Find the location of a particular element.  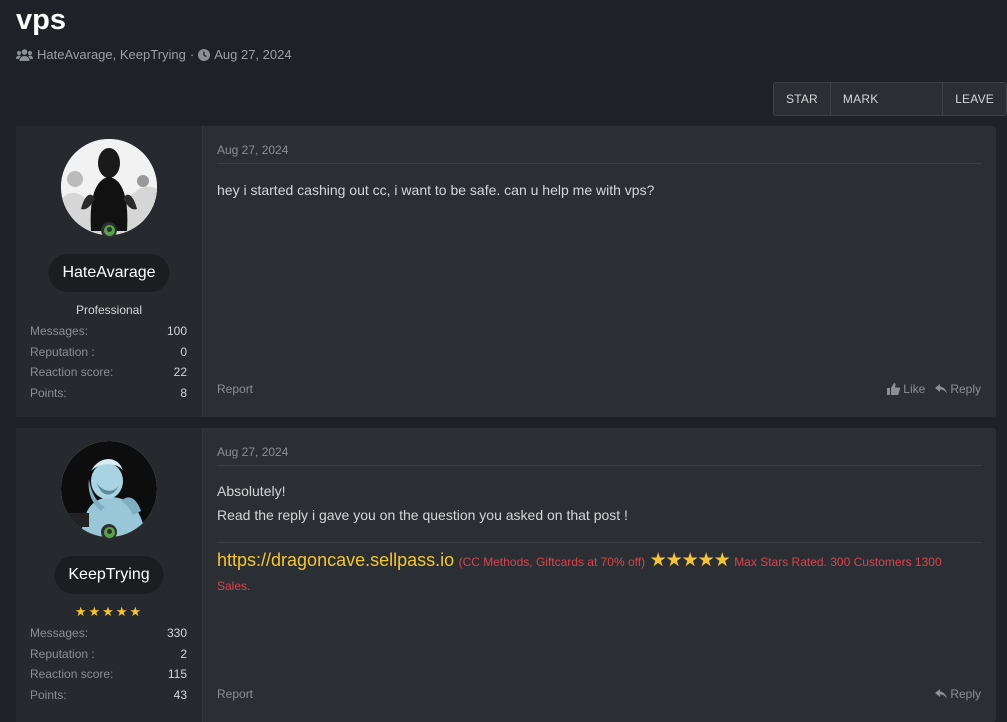

users-icon is located at coordinates (24, 54).